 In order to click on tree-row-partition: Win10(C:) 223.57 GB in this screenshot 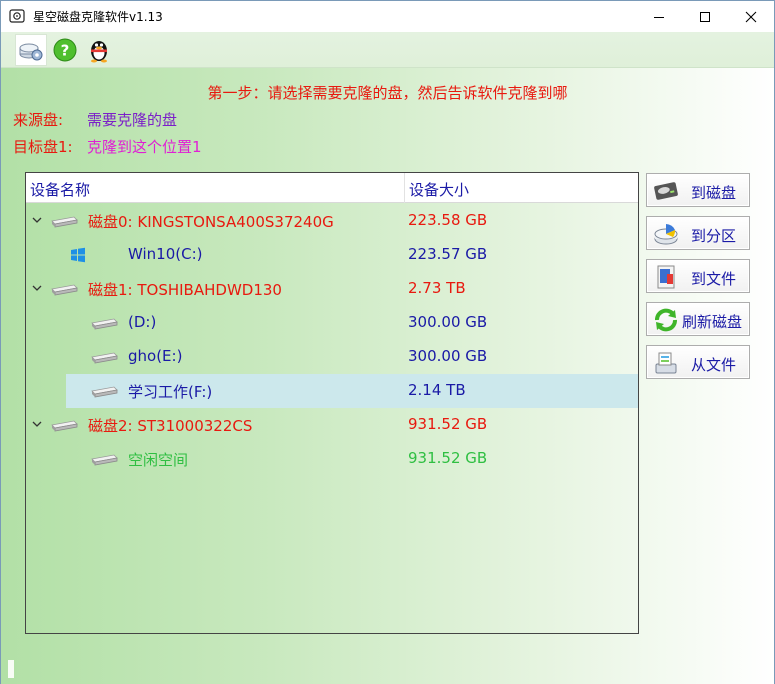, I will do `click(332, 255)`.